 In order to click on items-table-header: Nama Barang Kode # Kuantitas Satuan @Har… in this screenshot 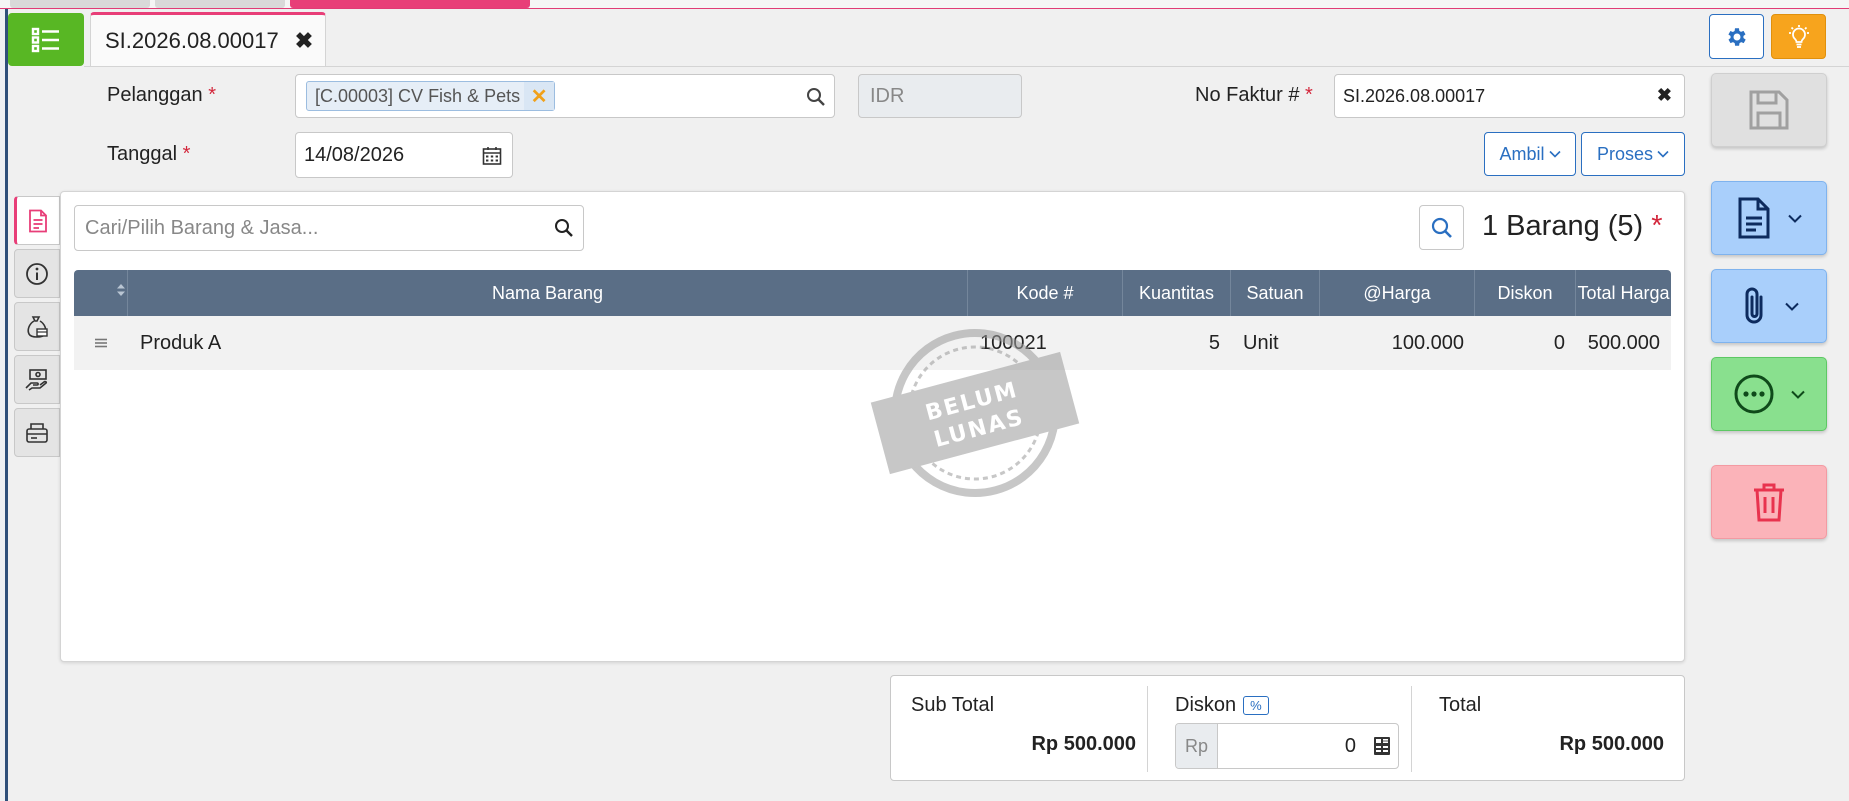, I will do `click(872, 293)`.